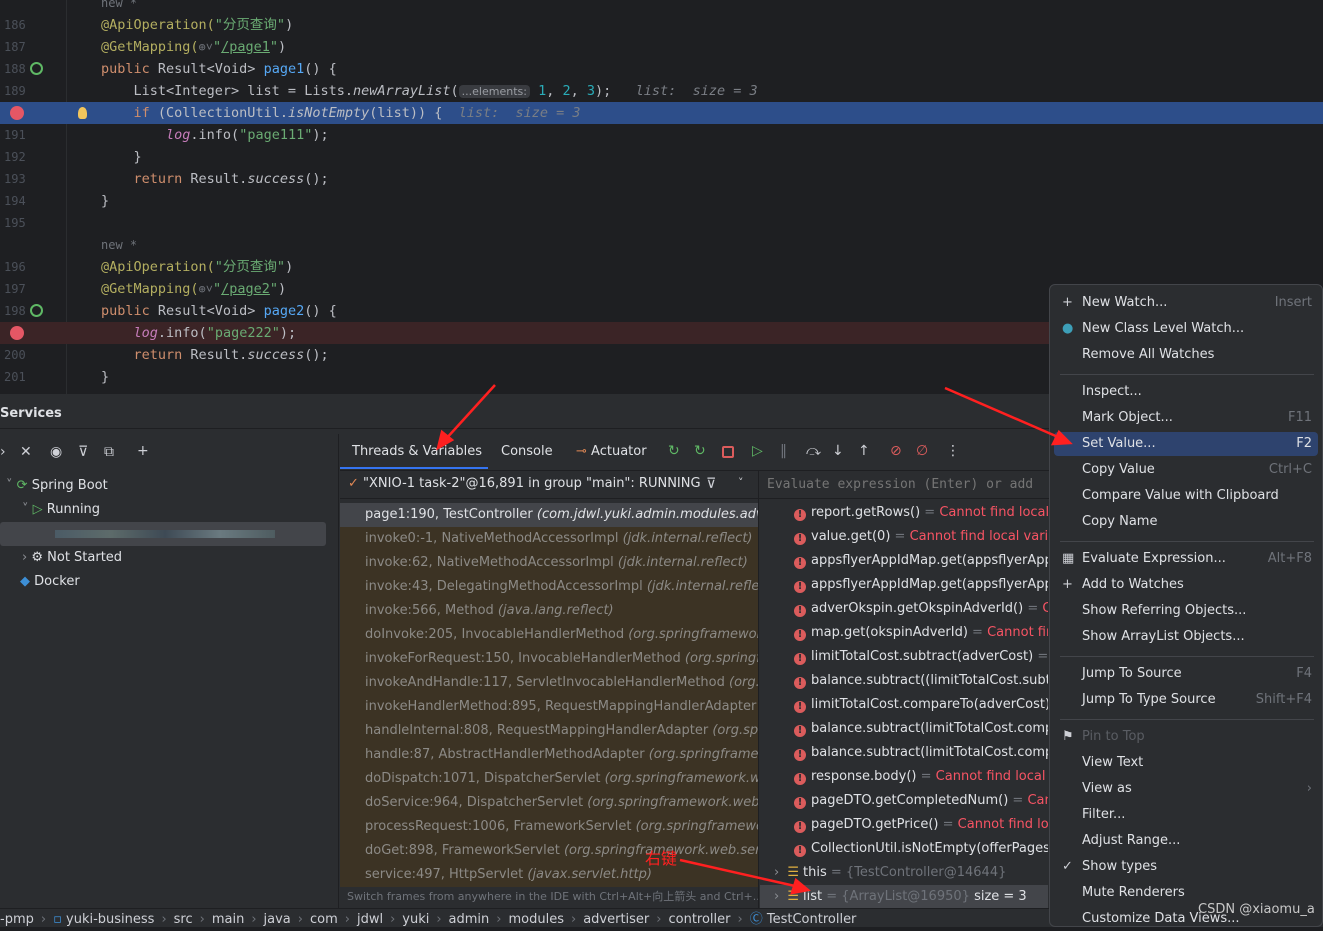 This screenshot has width=1323, height=931. What do you see at coordinates (661, 858) in the screenshot?
I see `right-click-annotation: 右键` at bounding box center [661, 858].